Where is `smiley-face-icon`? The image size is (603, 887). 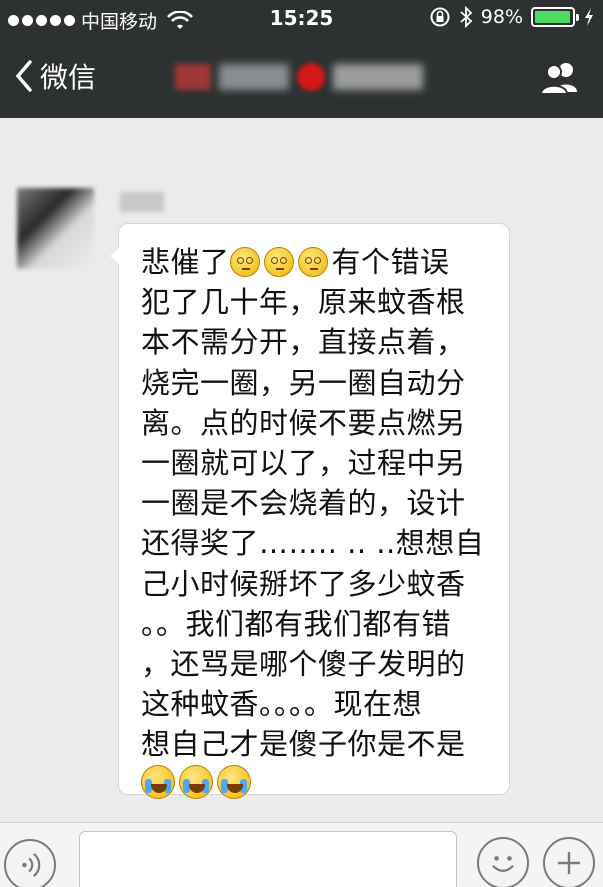 smiley-face-icon is located at coordinates (503, 862).